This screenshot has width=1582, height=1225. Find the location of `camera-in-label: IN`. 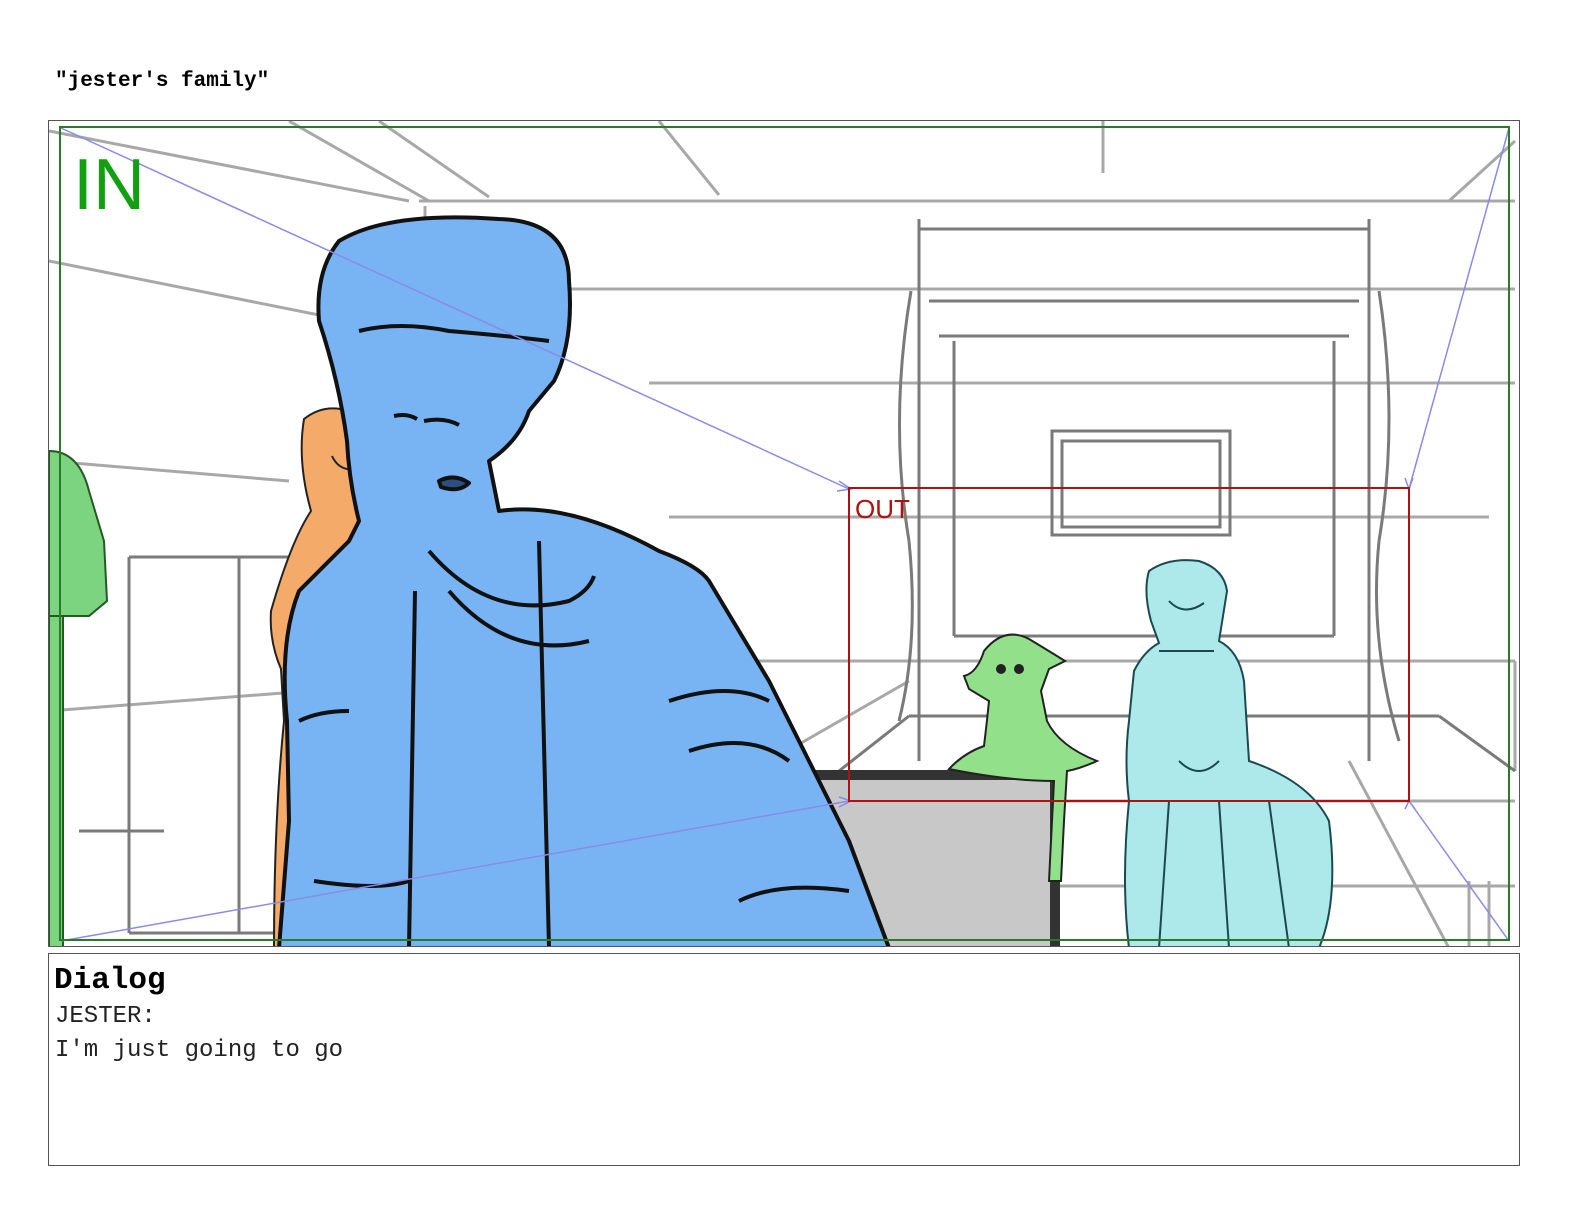

camera-in-label: IN is located at coordinates (109, 185).